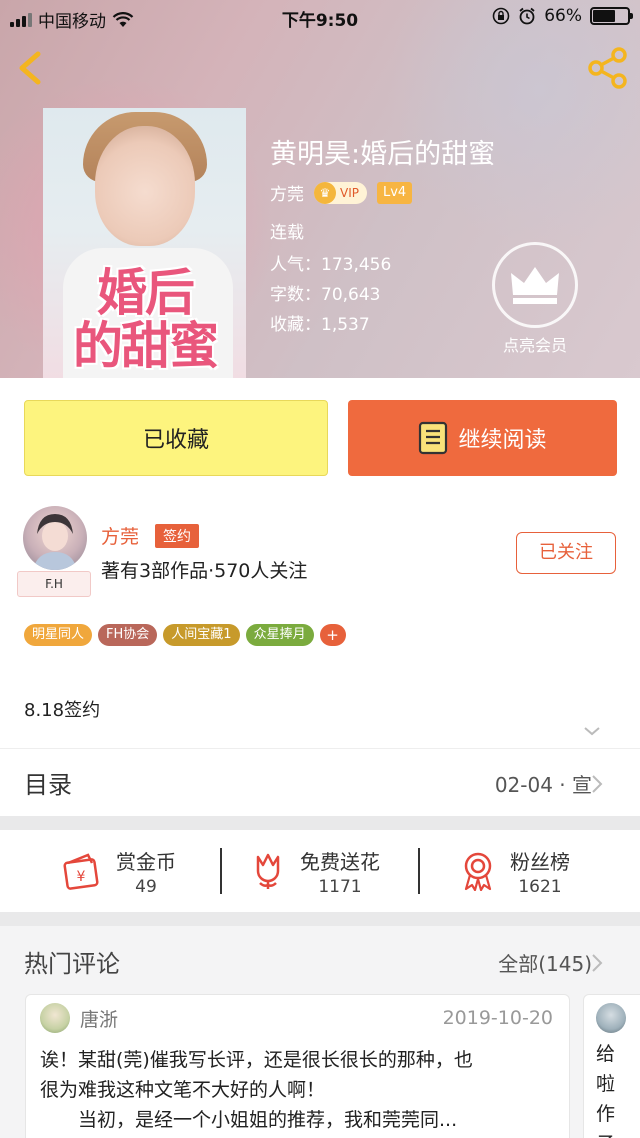 The width and height of the screenshot is (640, 1138). I want to click on crown-icon: ♛, so click(325, 192).